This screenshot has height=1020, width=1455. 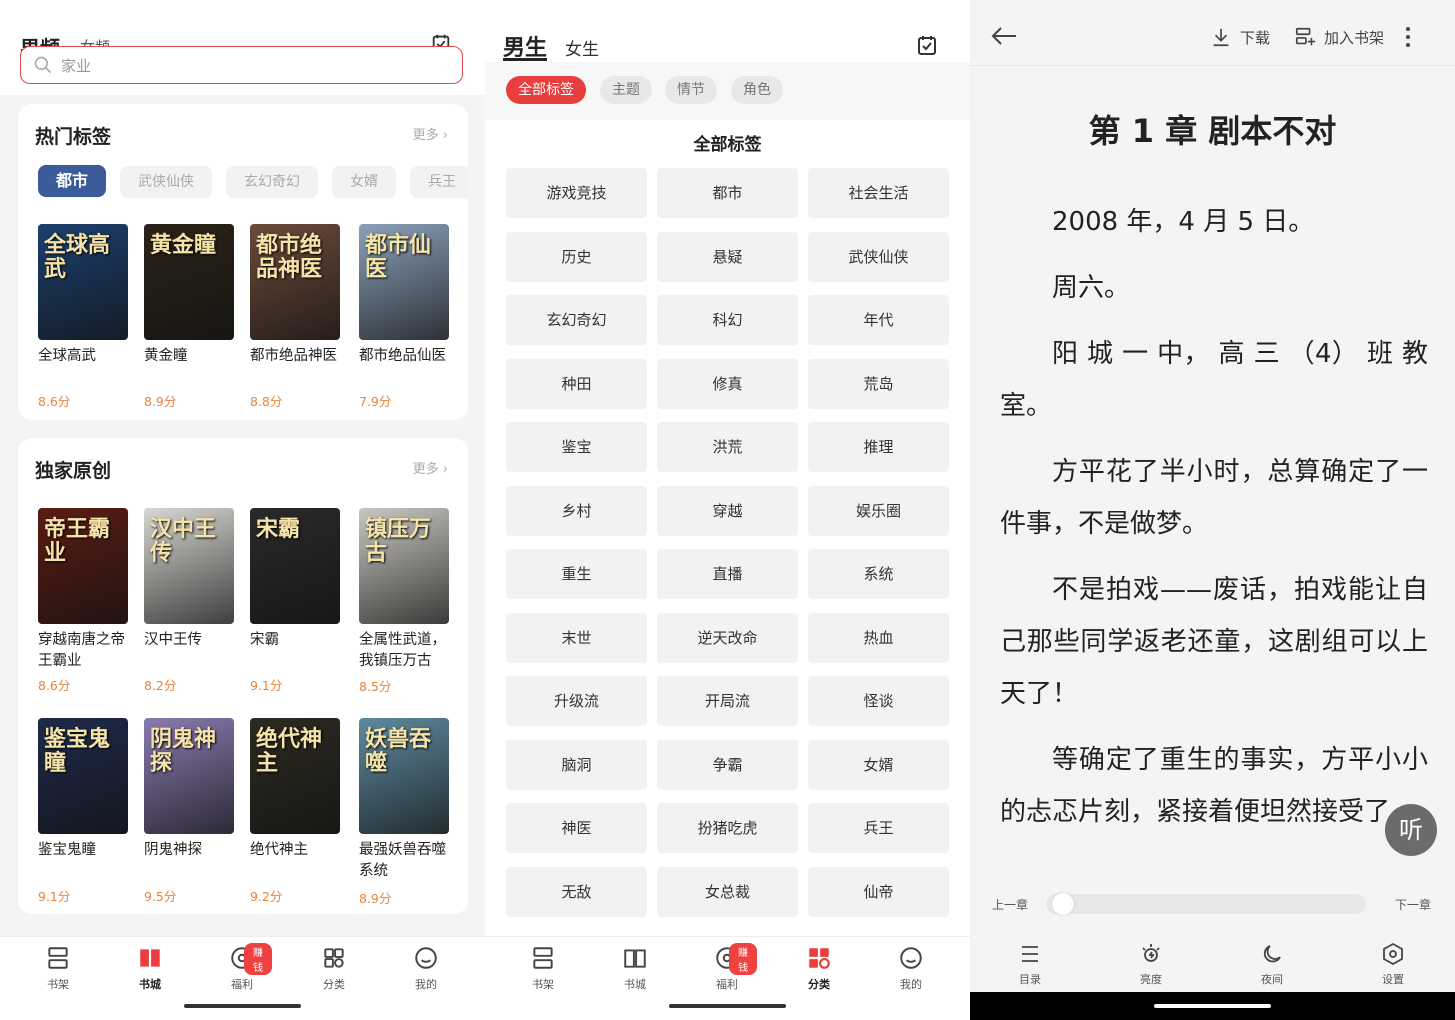 I want to click on listen-button: 听, so click(x=1411, y=830).